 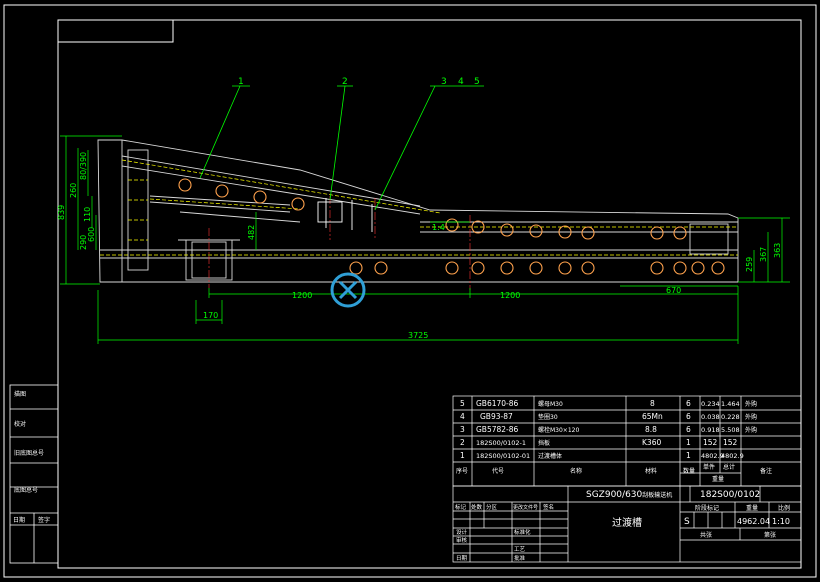 I want to click on label-sign: 签字, so click(x=44, y=520).